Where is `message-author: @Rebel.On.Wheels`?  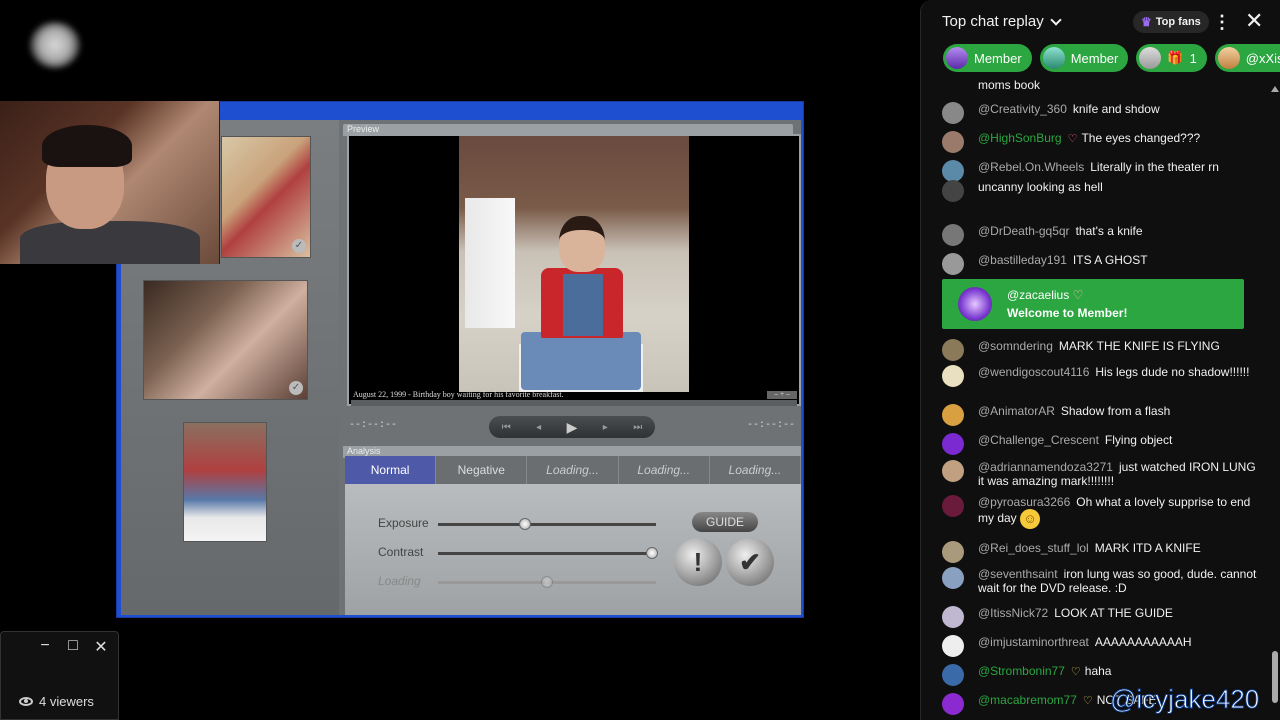
message-author: @Rebel.On.Wheels is located at coordinates (1031, 167).